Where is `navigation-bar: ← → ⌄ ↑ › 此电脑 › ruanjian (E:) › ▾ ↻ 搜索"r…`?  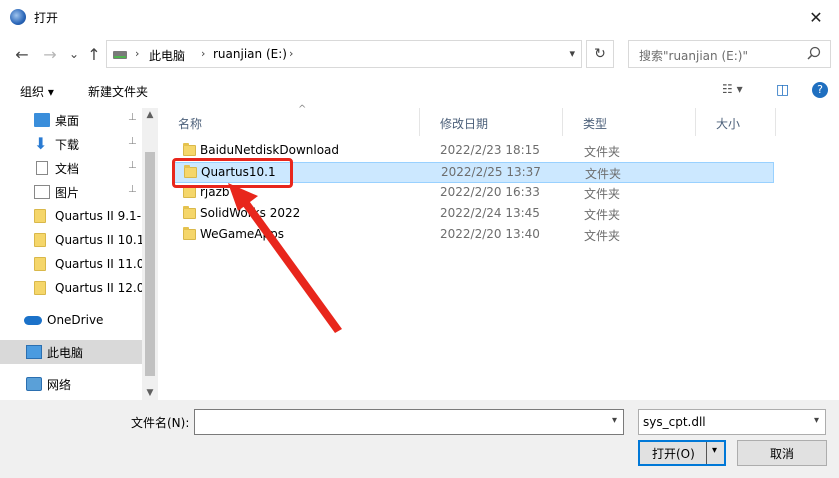
navigation-bar: ← → ⌄ ↑ › 此电脑 › ruanjian (E:) › ▾ ↻ 搜索"r… is located at coordinates (419, 54).